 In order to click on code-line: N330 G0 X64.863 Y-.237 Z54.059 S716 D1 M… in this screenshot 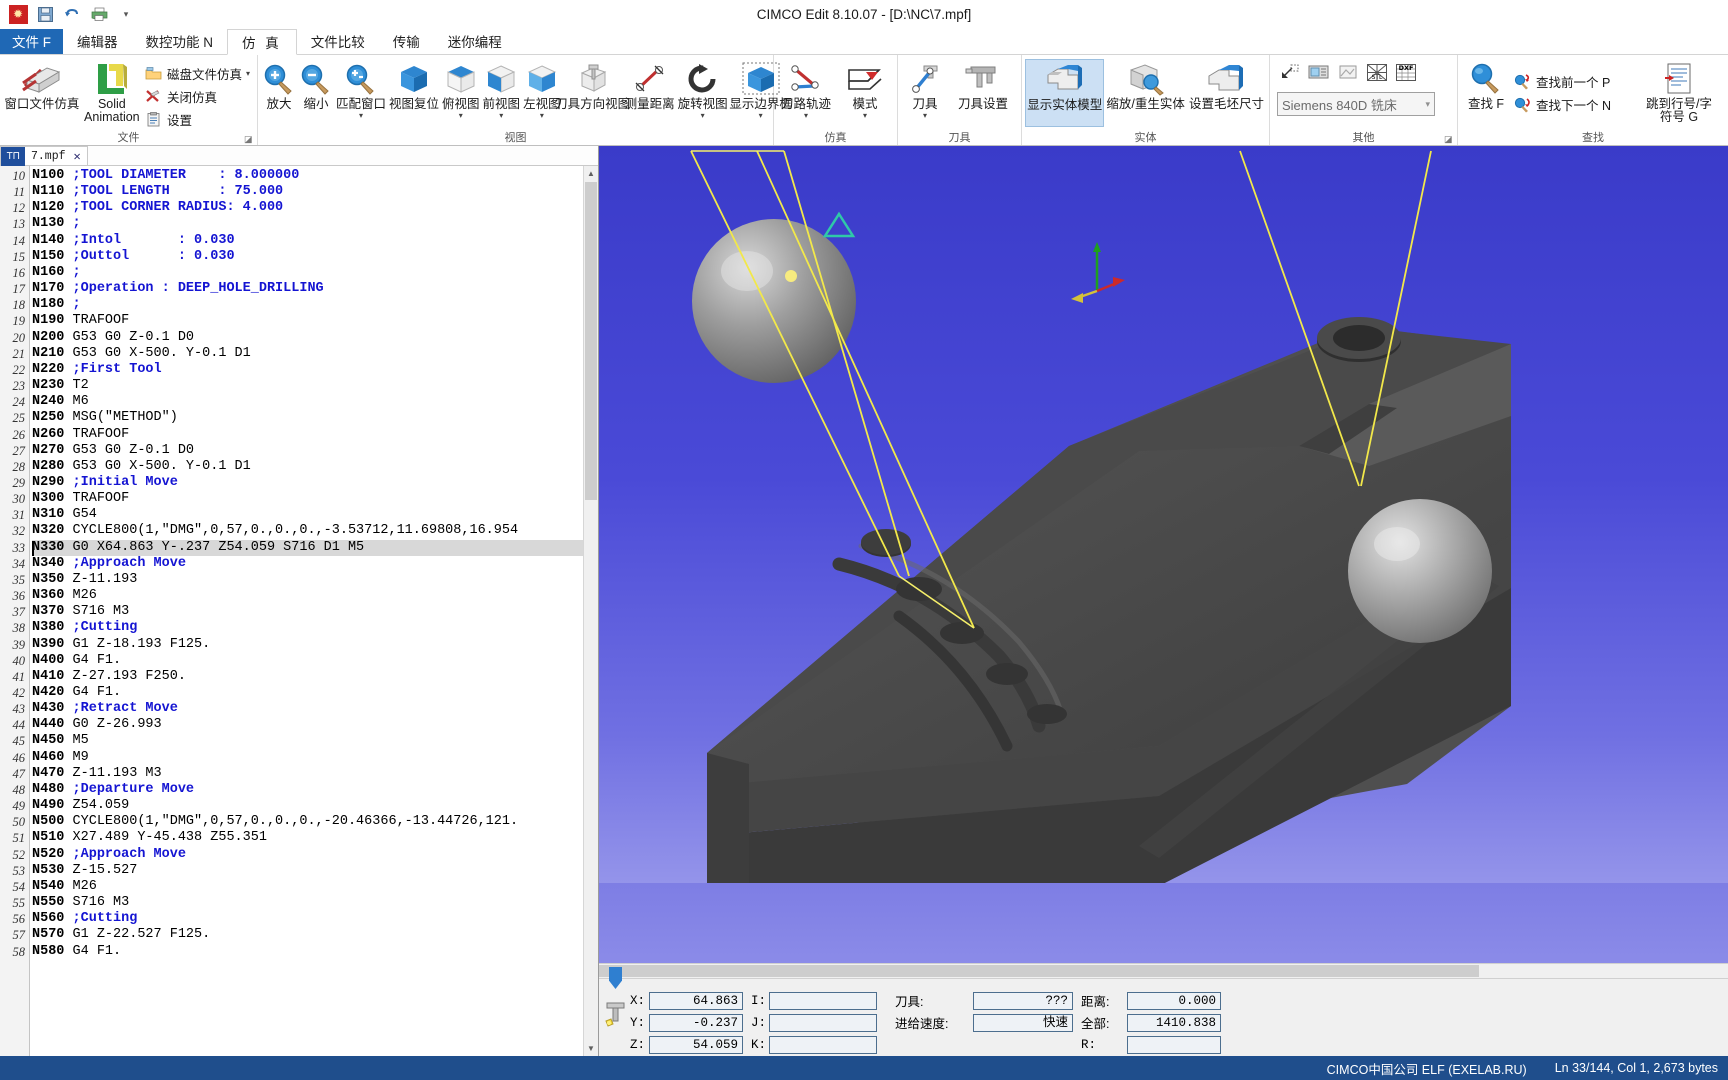, I will do `click(307, 547)`.